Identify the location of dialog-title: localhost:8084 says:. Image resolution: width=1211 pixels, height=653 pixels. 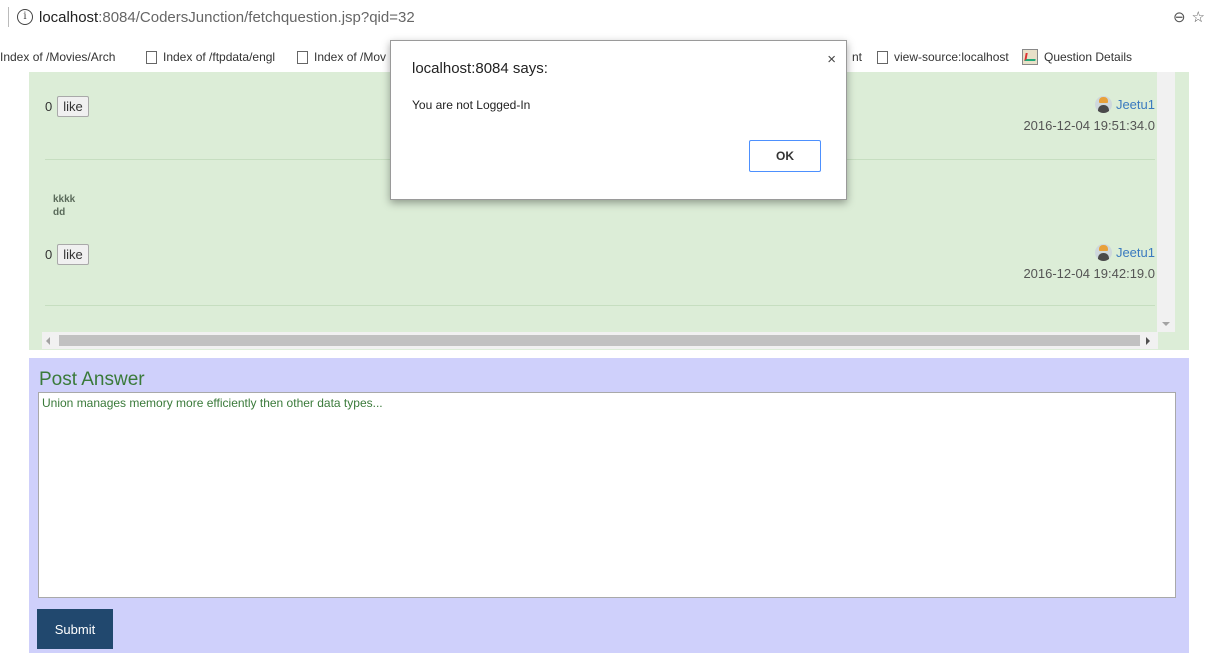
(480, 68).